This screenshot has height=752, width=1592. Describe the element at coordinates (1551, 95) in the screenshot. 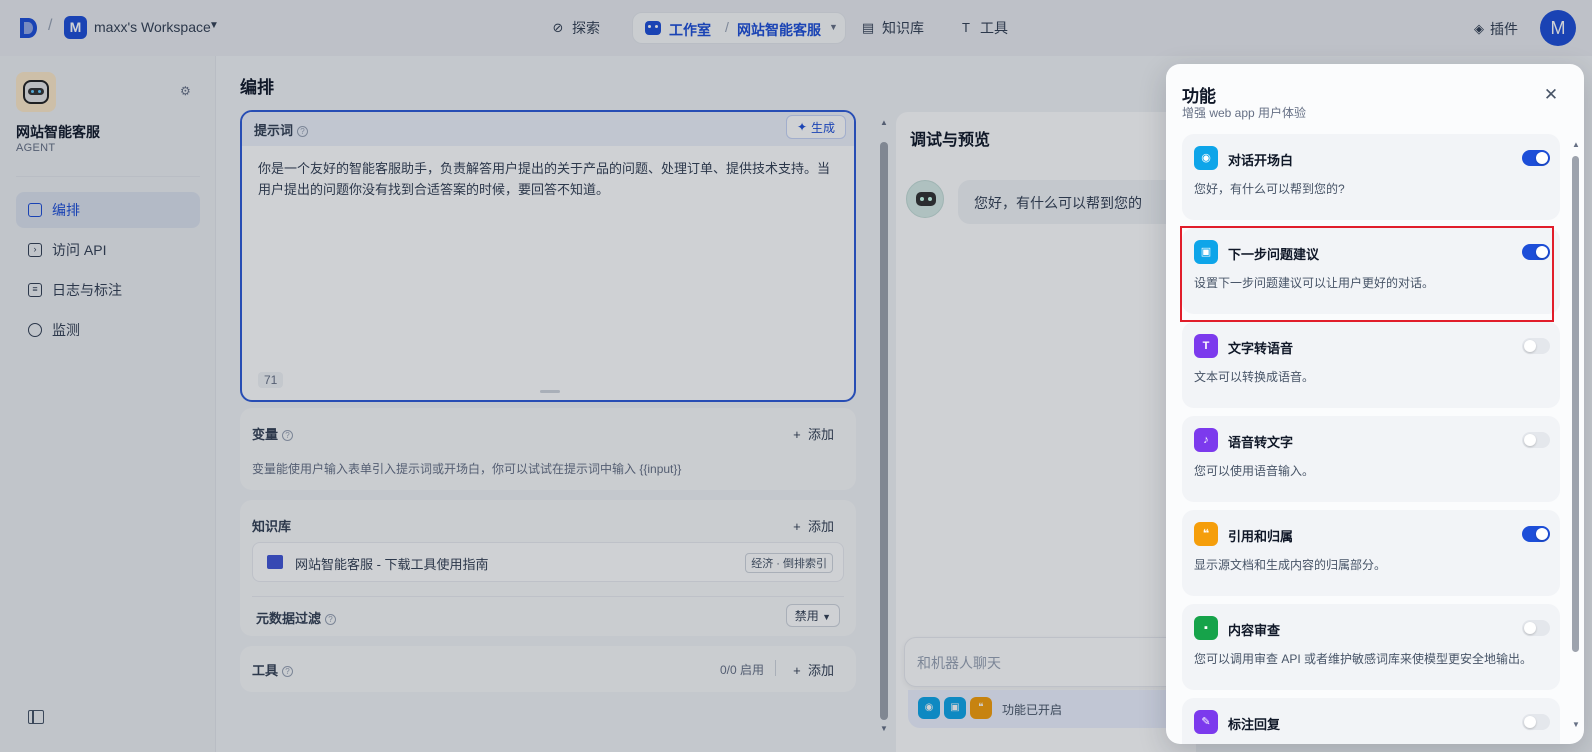

I see `close-icon: ✕` at that location.